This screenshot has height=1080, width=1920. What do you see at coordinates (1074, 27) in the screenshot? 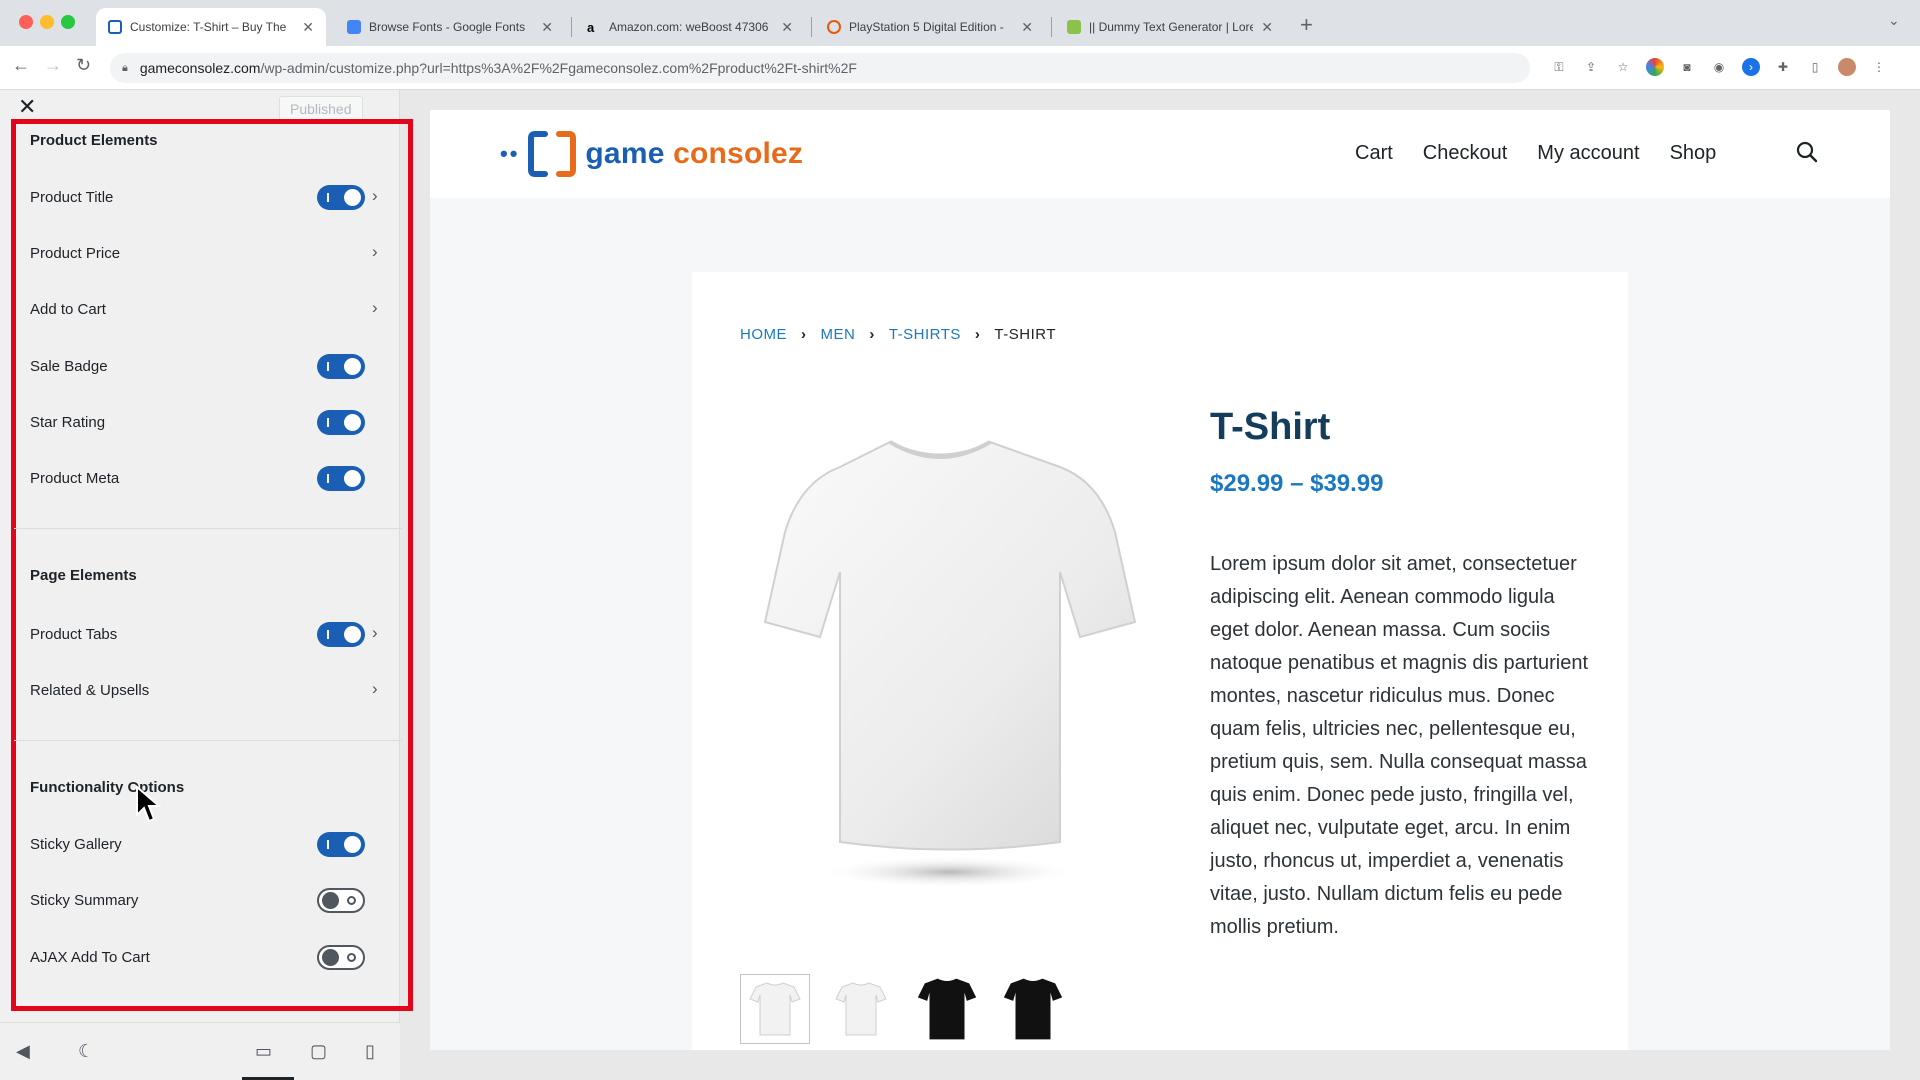
I see `dummy-text-favicon-icon` at bounding box center [1074, 27].